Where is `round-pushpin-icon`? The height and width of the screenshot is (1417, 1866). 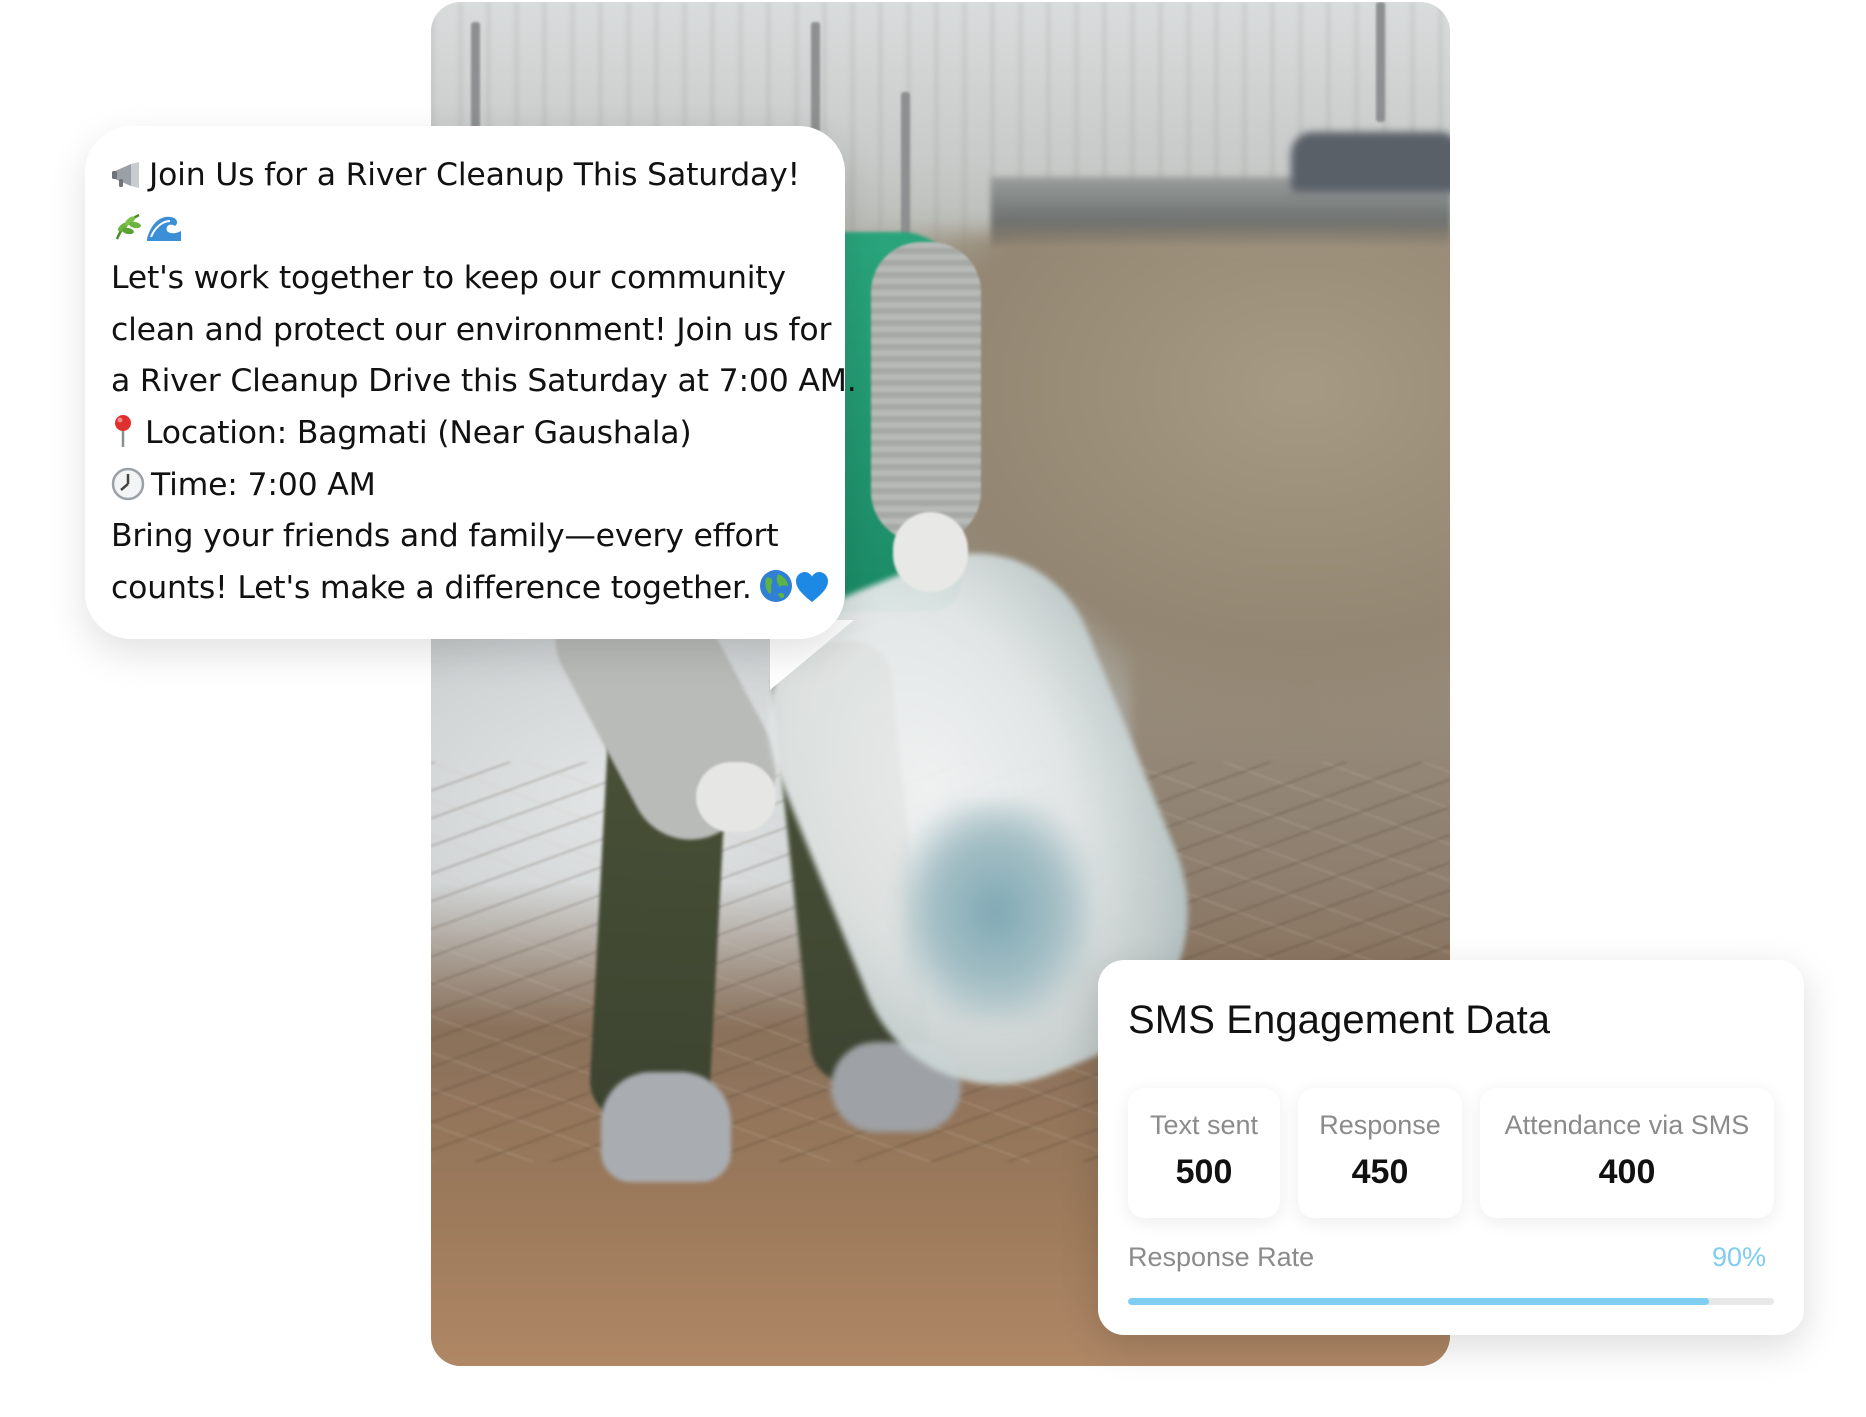 round-pushpin-icon is located at coordinates (123, 430).